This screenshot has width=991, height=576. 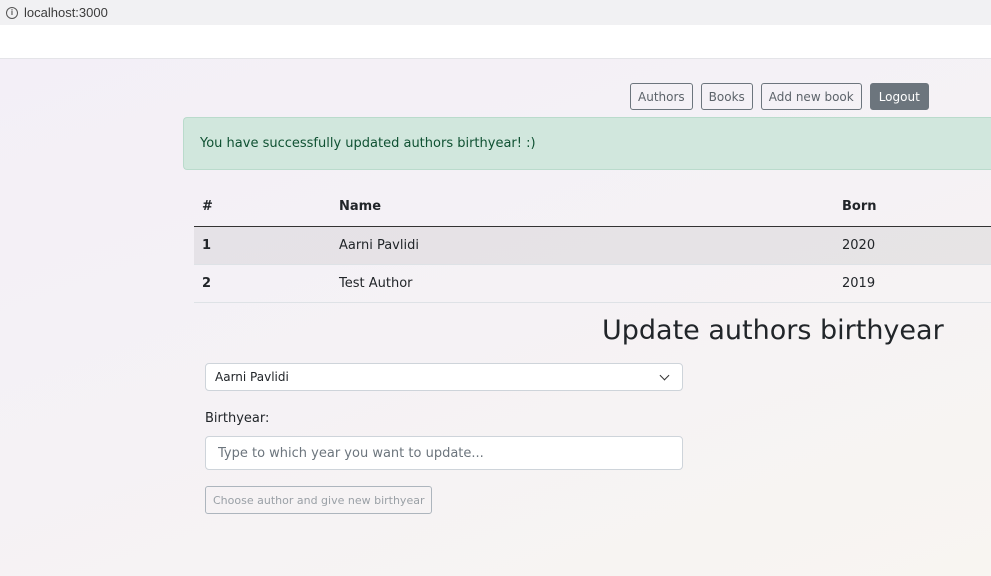 I want to click on nav-bar: Authors Books Add new book Logout, so click(x=779, y=96).